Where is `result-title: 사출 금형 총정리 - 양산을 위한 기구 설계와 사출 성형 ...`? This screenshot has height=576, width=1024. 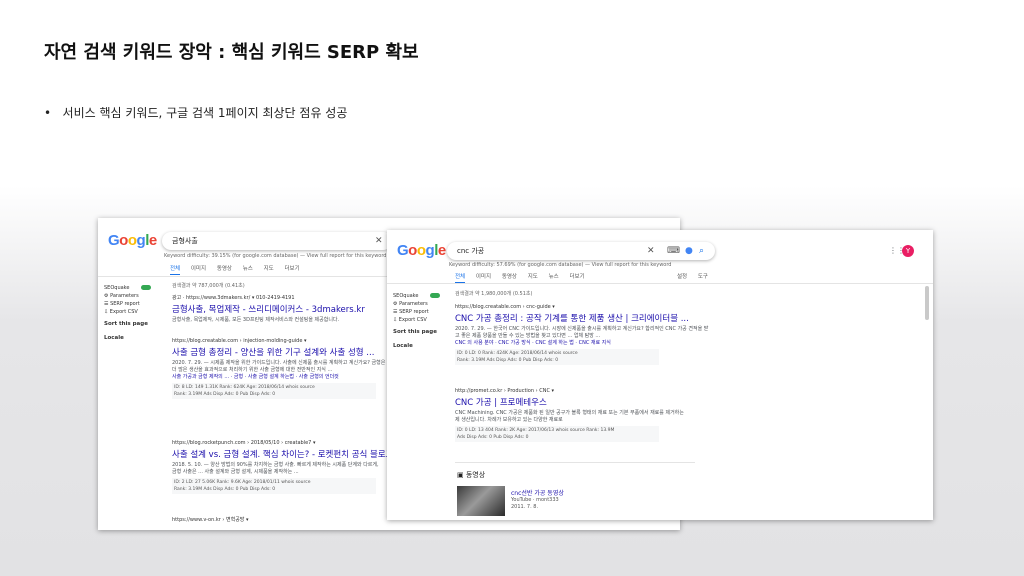
result-title: 사출 금형 총정리 - 양산을 위한 기구 설계와 사출 성형 ... is located at coordinates (278, 352).